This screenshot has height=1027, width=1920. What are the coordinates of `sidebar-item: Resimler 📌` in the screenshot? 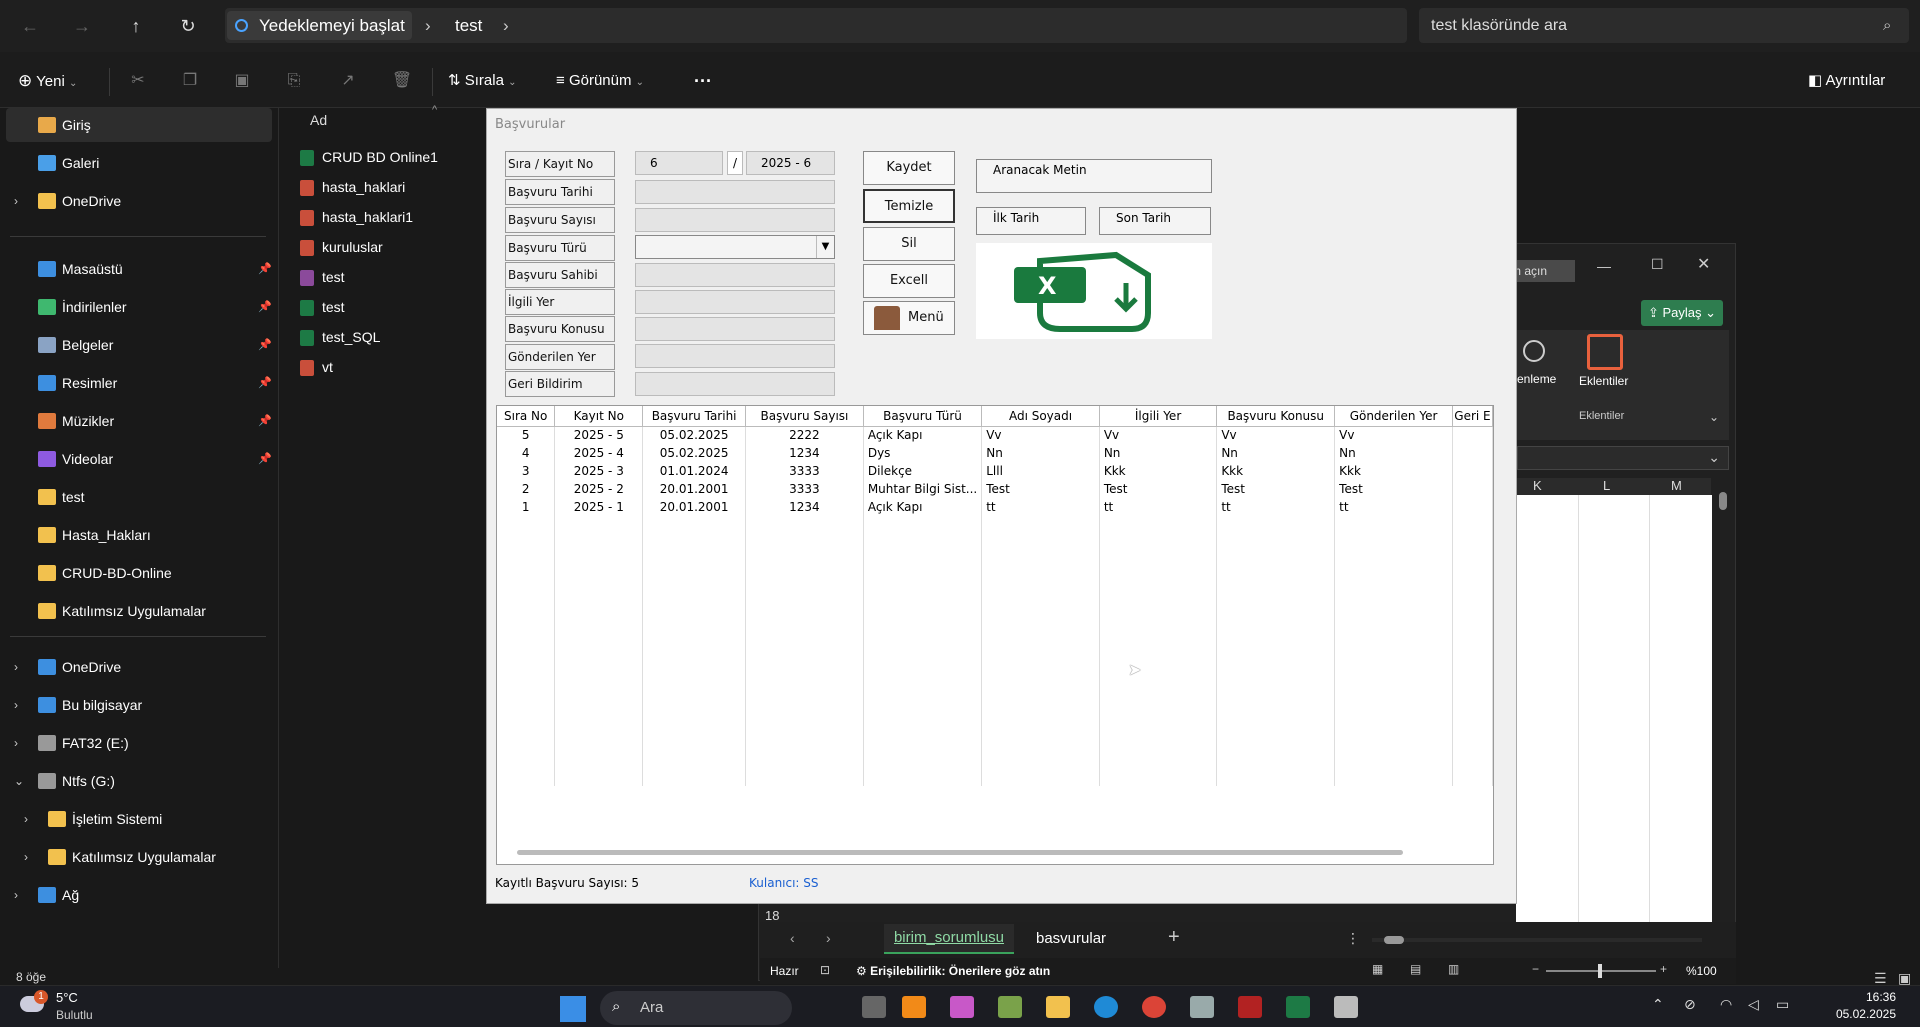 It's located at (137, 383).